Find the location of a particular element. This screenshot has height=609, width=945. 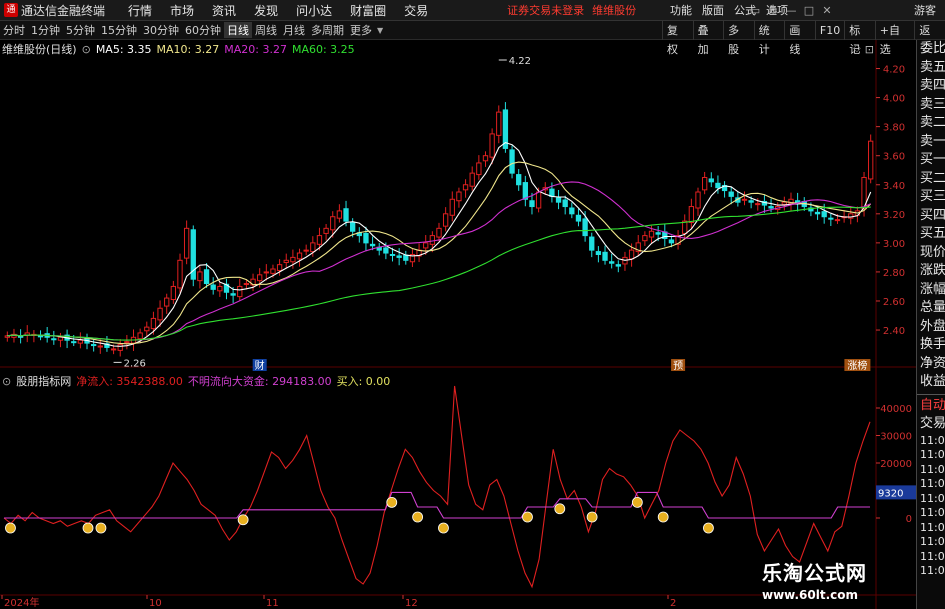

ma20-legend: MA20: 3.27 is located at coordinates (255, 49).